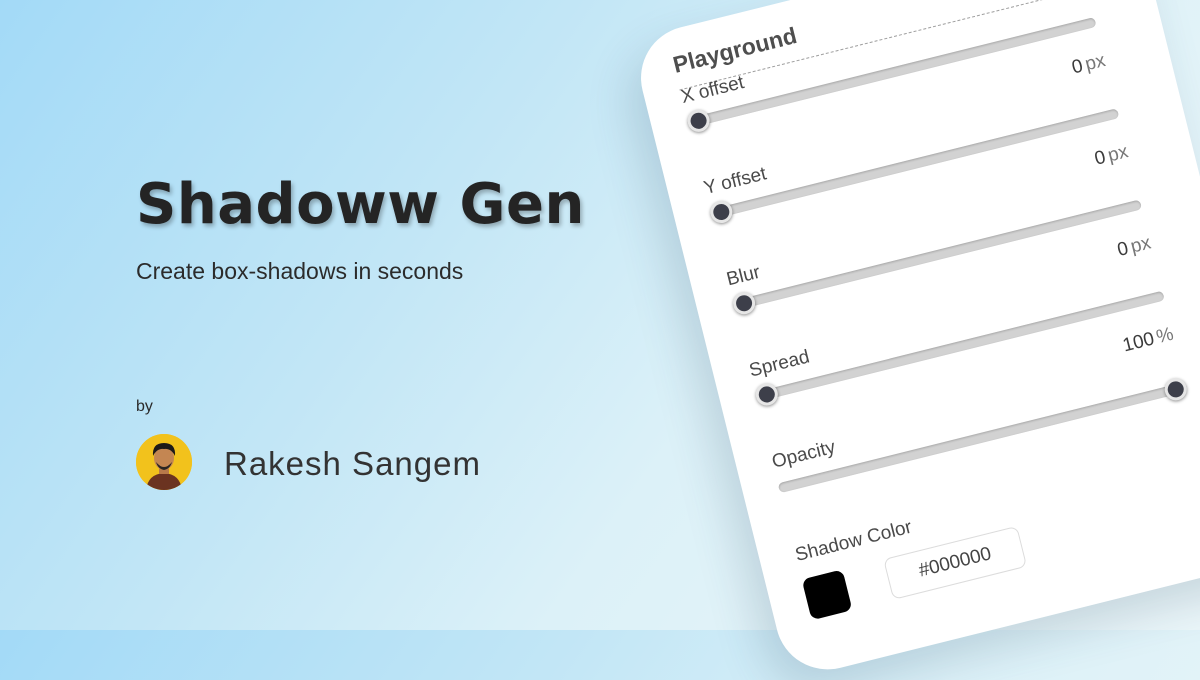 The width and height of the screenshot is (1200, 680). I want to click on spread-value-unit: px, so click(1141, 245).